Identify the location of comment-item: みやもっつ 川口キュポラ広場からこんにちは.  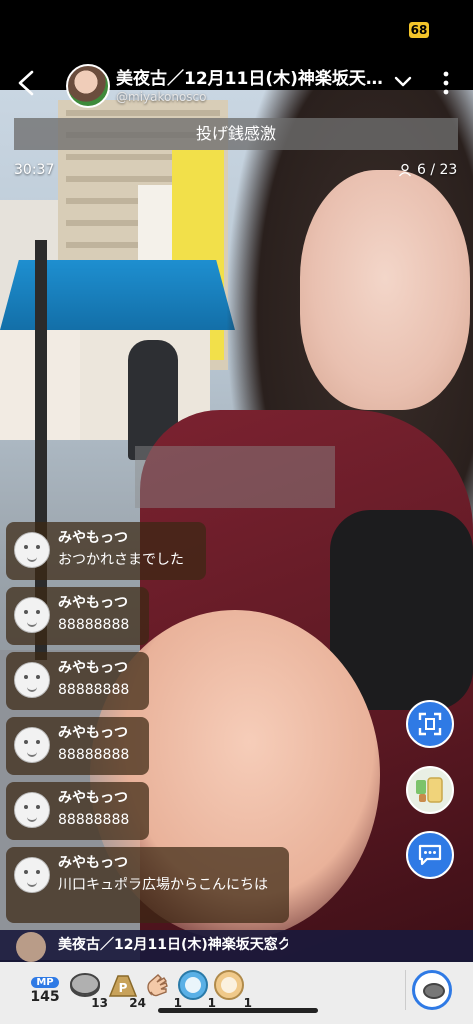
(147, 885).